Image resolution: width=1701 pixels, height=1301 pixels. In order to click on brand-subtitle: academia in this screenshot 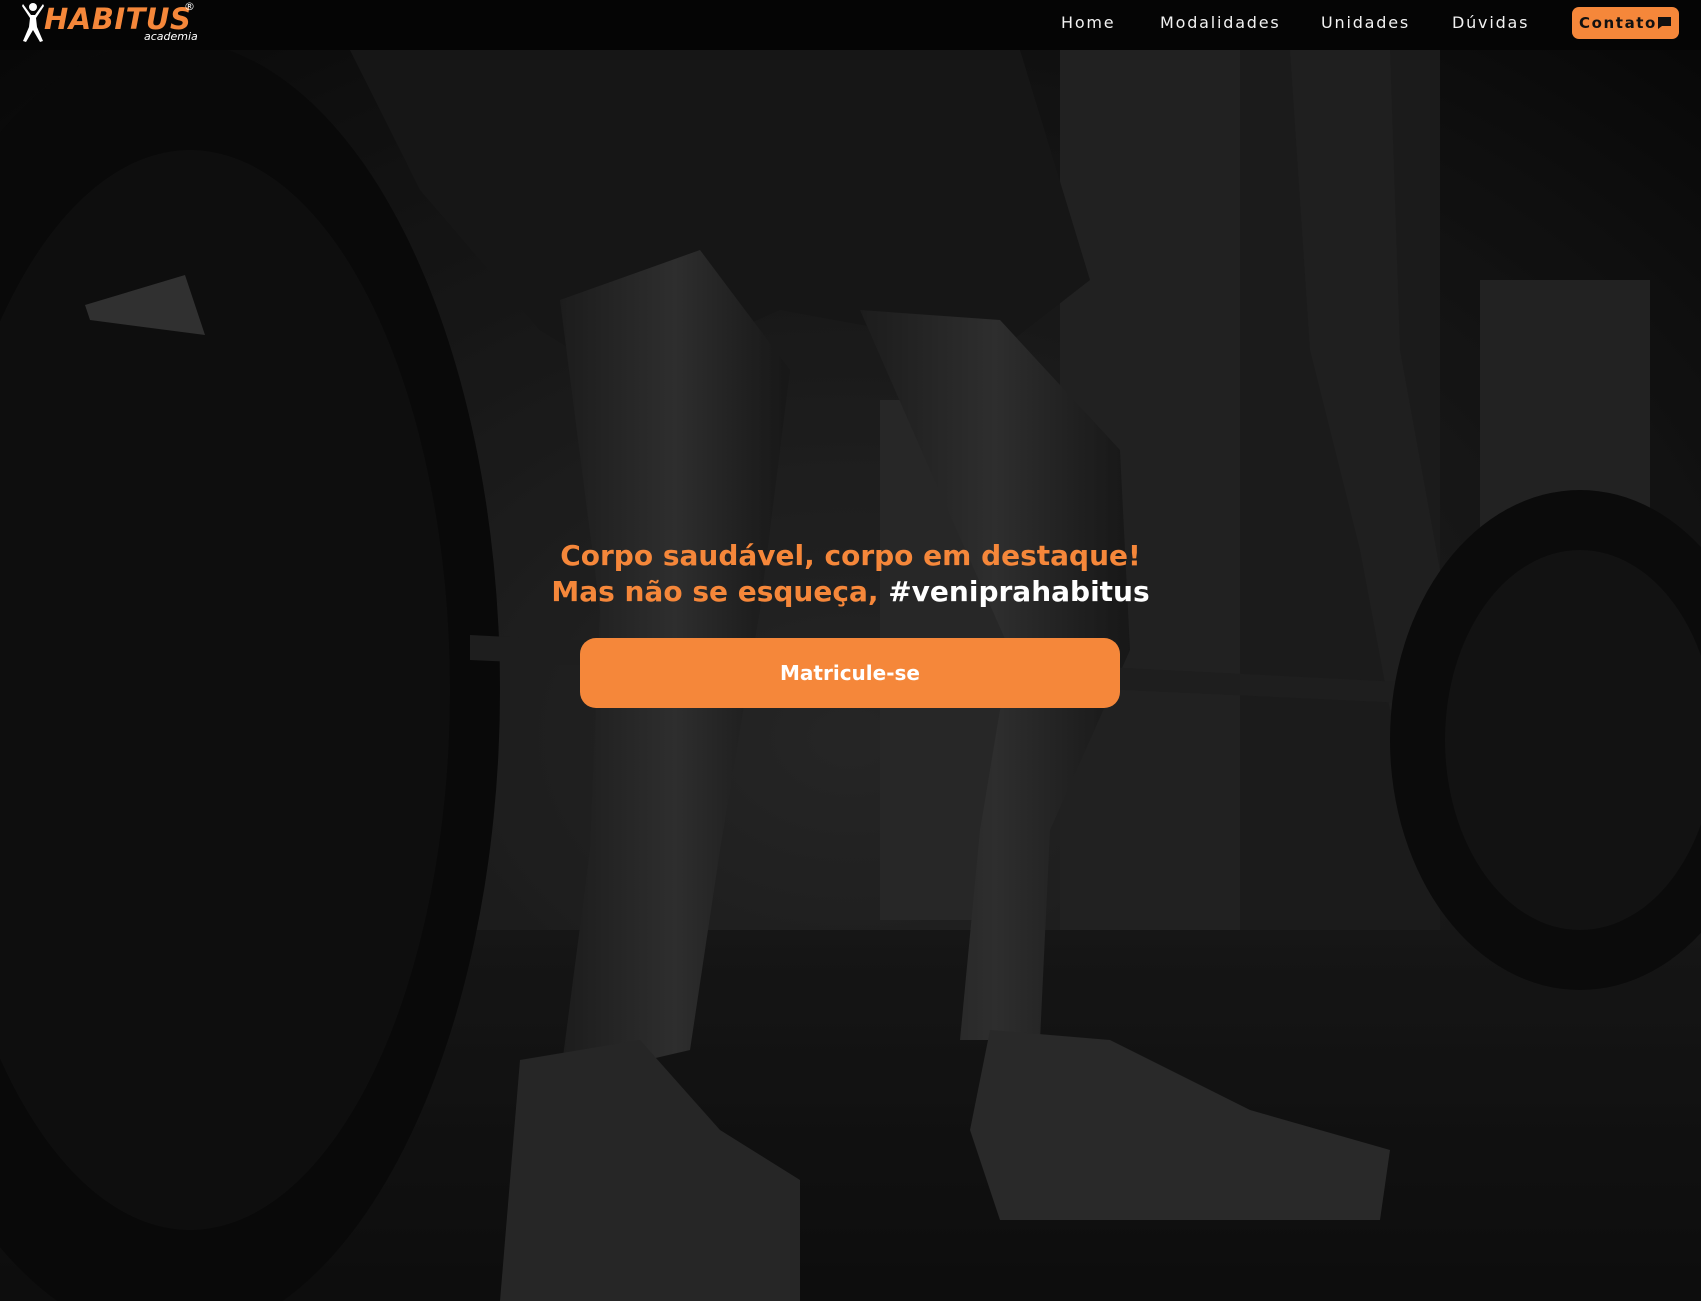, I will do `click(171, 36)`.